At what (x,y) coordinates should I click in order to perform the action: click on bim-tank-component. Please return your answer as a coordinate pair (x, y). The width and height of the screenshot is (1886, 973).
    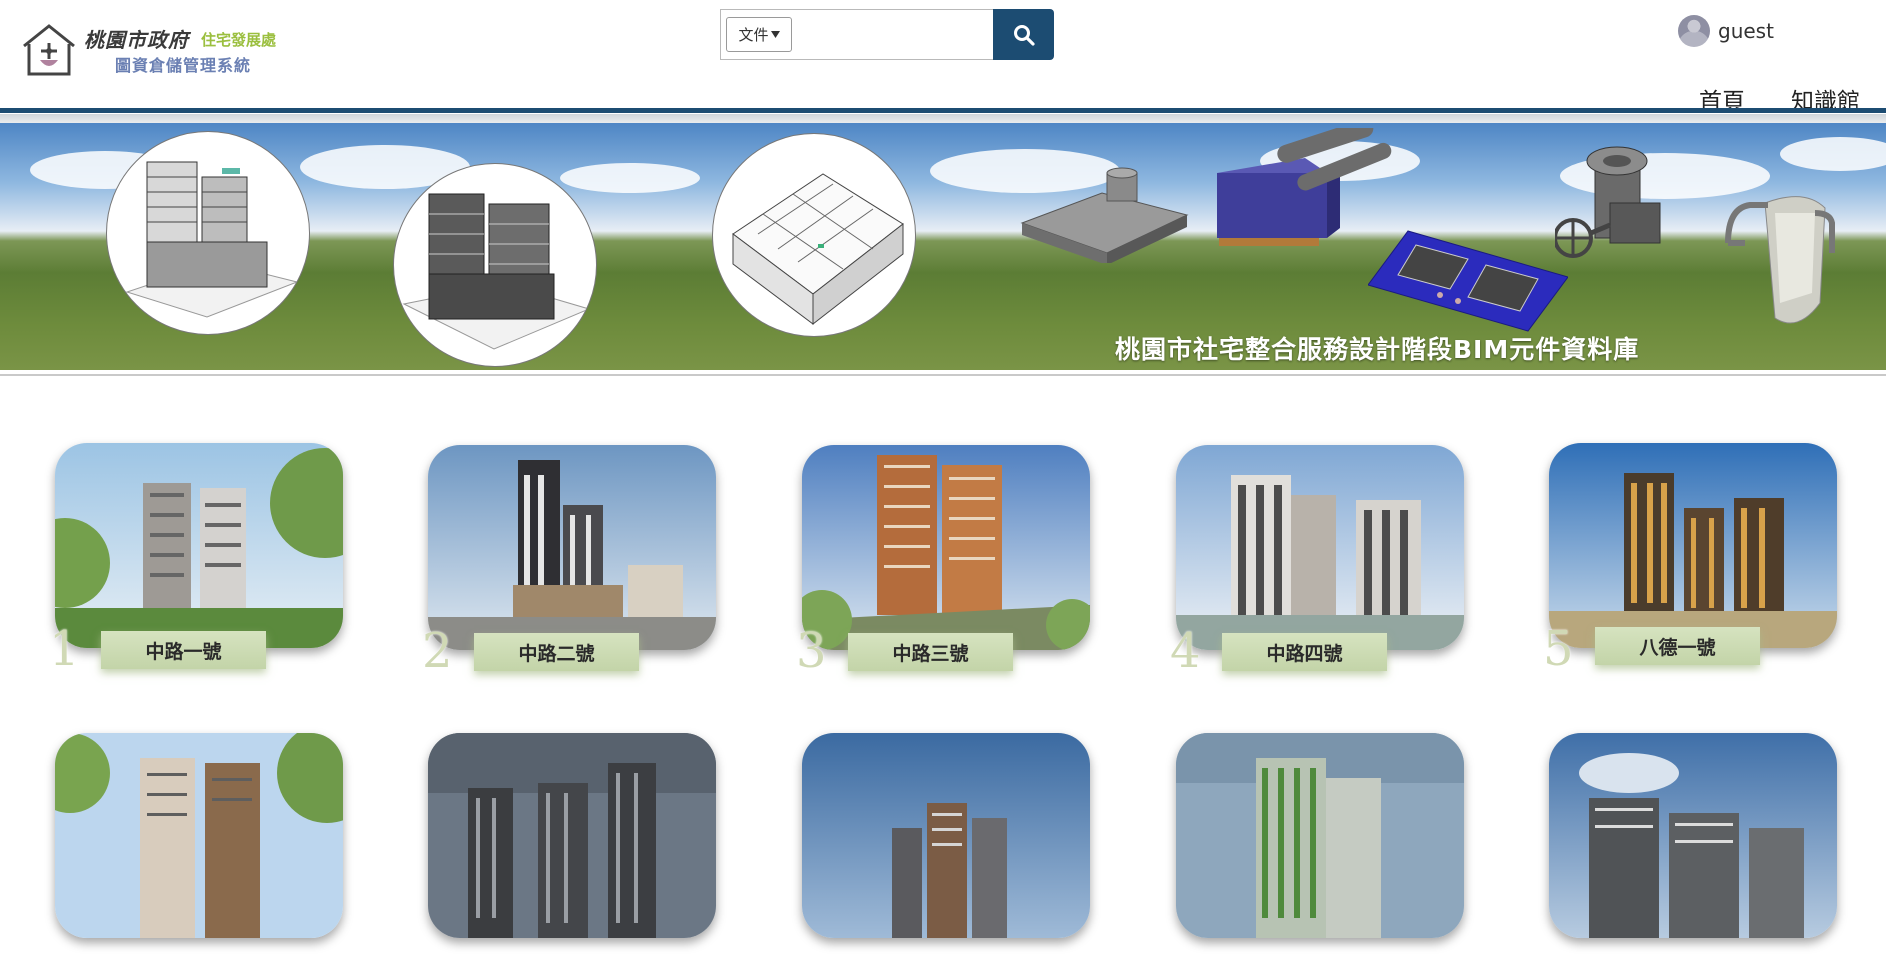
    Looking at the image, I should click on (1104, 215).